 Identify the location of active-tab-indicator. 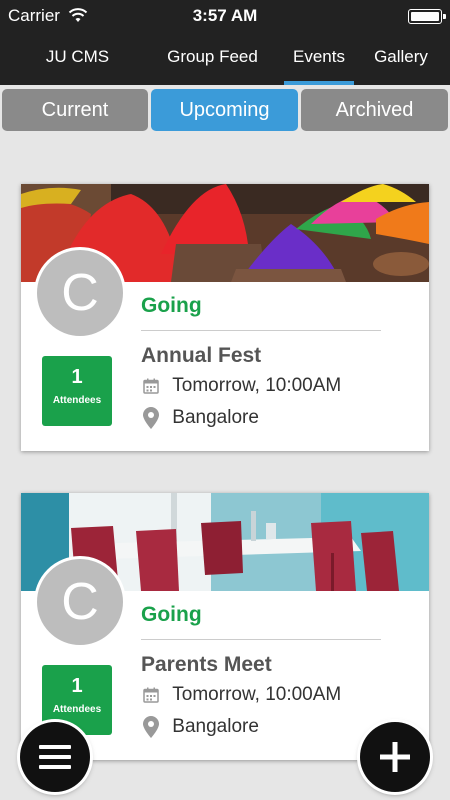
(319, 83).